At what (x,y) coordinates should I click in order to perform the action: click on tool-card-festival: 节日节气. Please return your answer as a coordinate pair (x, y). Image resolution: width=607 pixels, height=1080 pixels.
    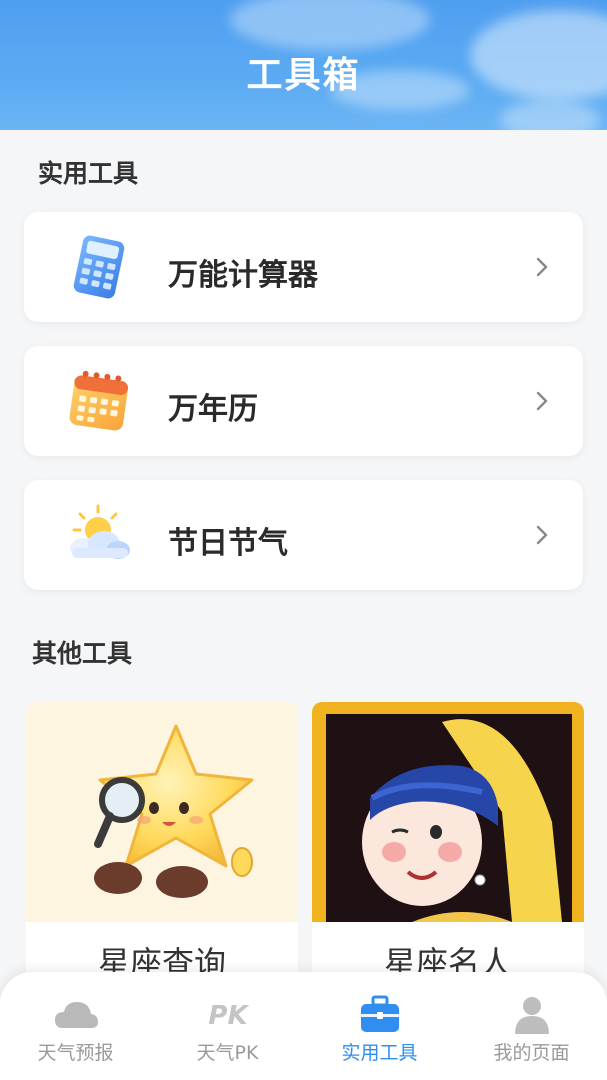
    Looking at the image, I should click on (303, 535).